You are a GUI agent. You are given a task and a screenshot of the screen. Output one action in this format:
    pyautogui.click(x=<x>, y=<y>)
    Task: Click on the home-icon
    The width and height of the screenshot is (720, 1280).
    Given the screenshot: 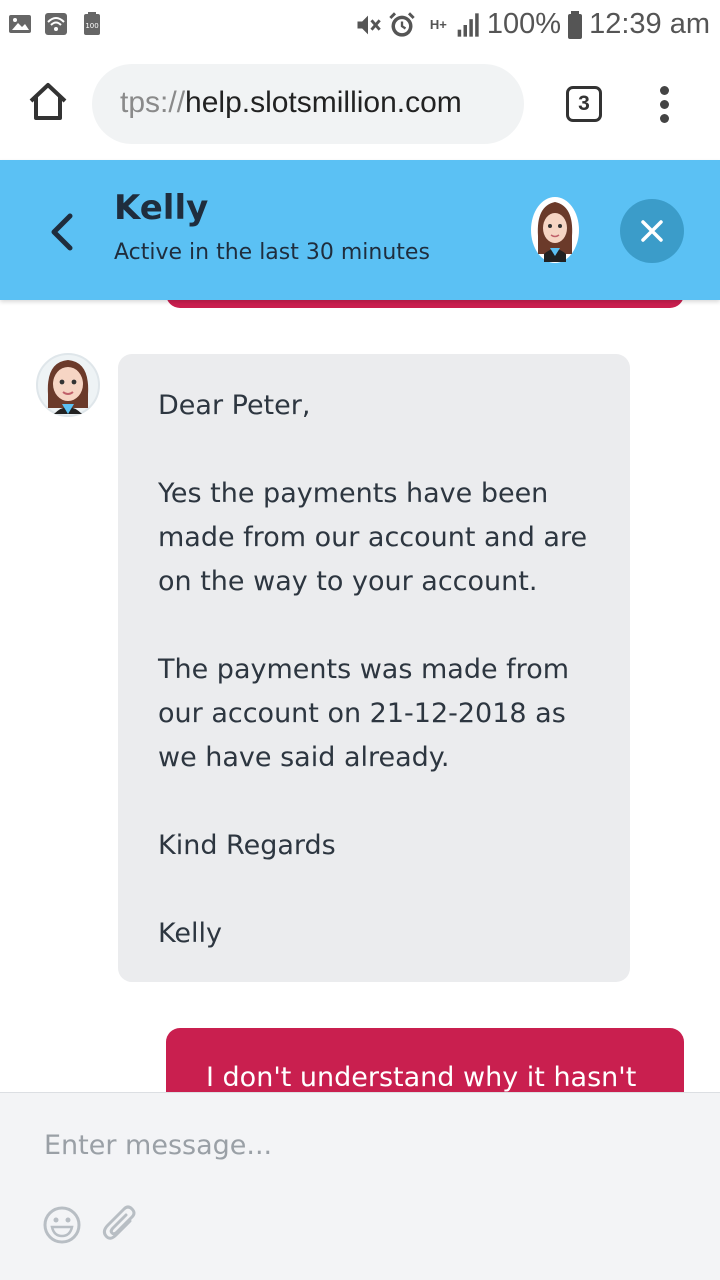 What is the action you would take?
    pyautogui.click(x=48, y=101)
    